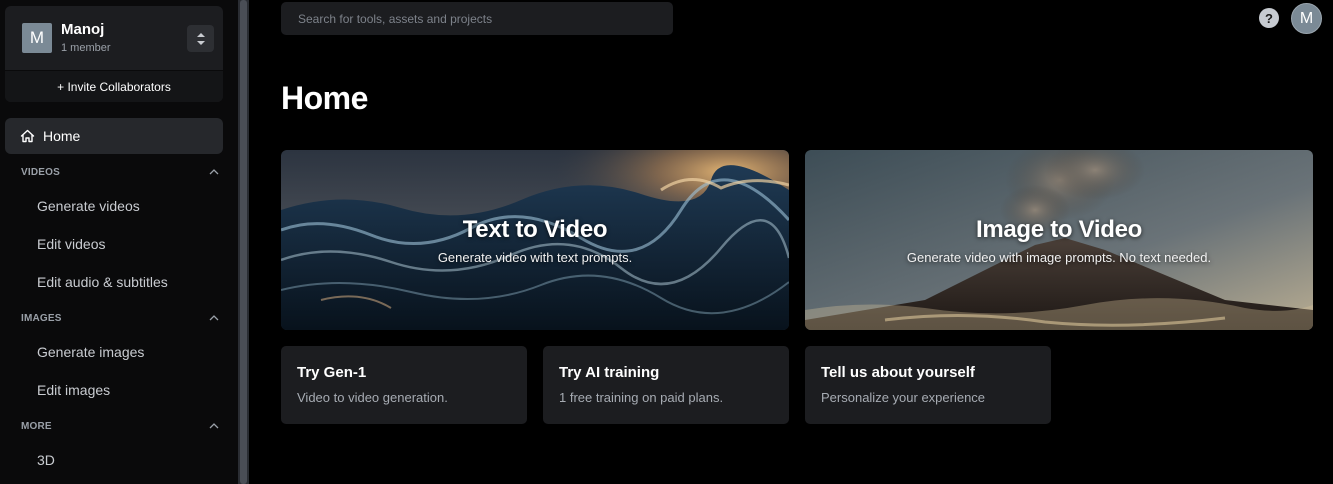 Image resolution: width=1333 pixels, height=484 pixels. Describe the element at coordinates (102, 282) in the screenshot. I see `sidebar-item-edit-audio-subtitles: Edit audio & subtitles` at that location.